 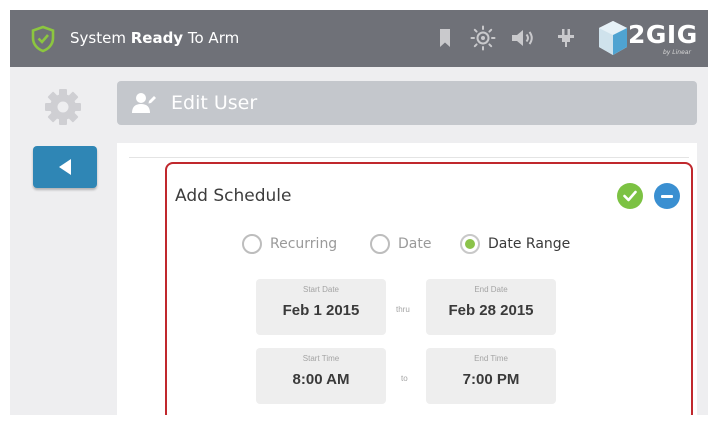 What do you see at coordinates (359, 38) in the screenshot?
I see `top-status-bar: System Ready To Arm 2GIG by Linear` at bounding box center [359, 38].